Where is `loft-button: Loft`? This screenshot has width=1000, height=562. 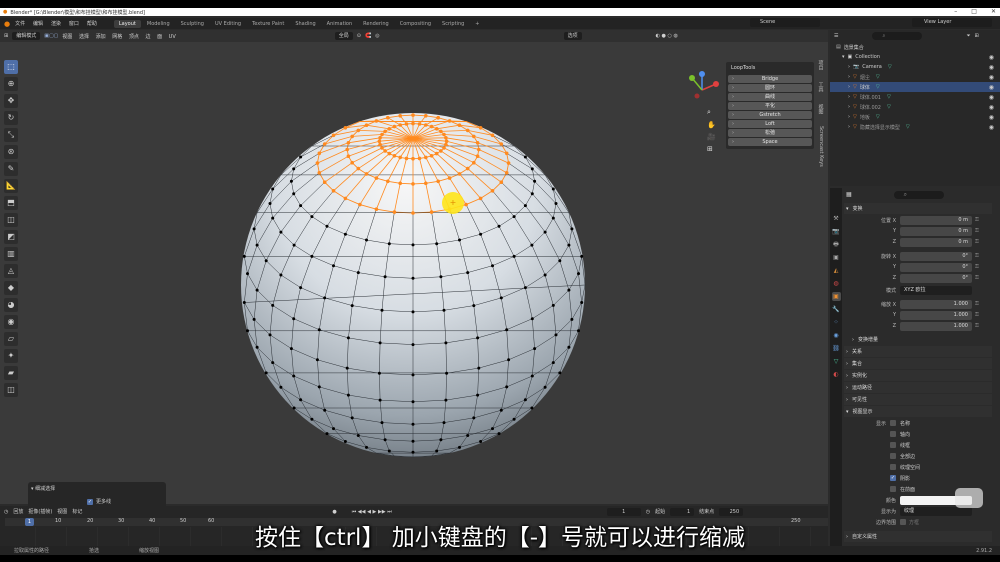
loft-button: Loft is located at coordinates (770, 124).